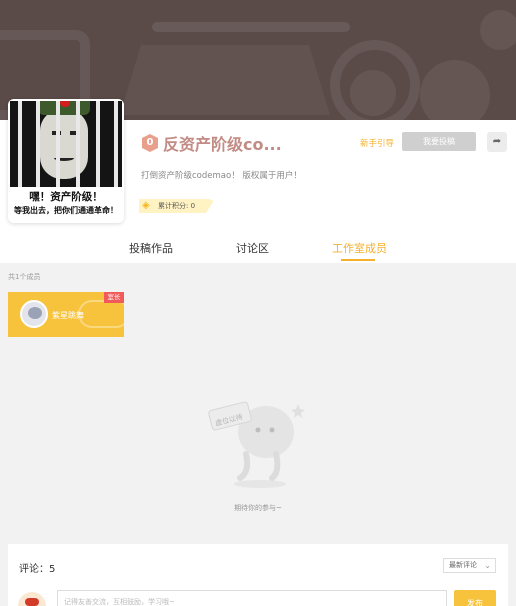 Image resolution: width=516 pixels, height=606 pixels. I want to click on share-button: ➦, so click(497, 142).